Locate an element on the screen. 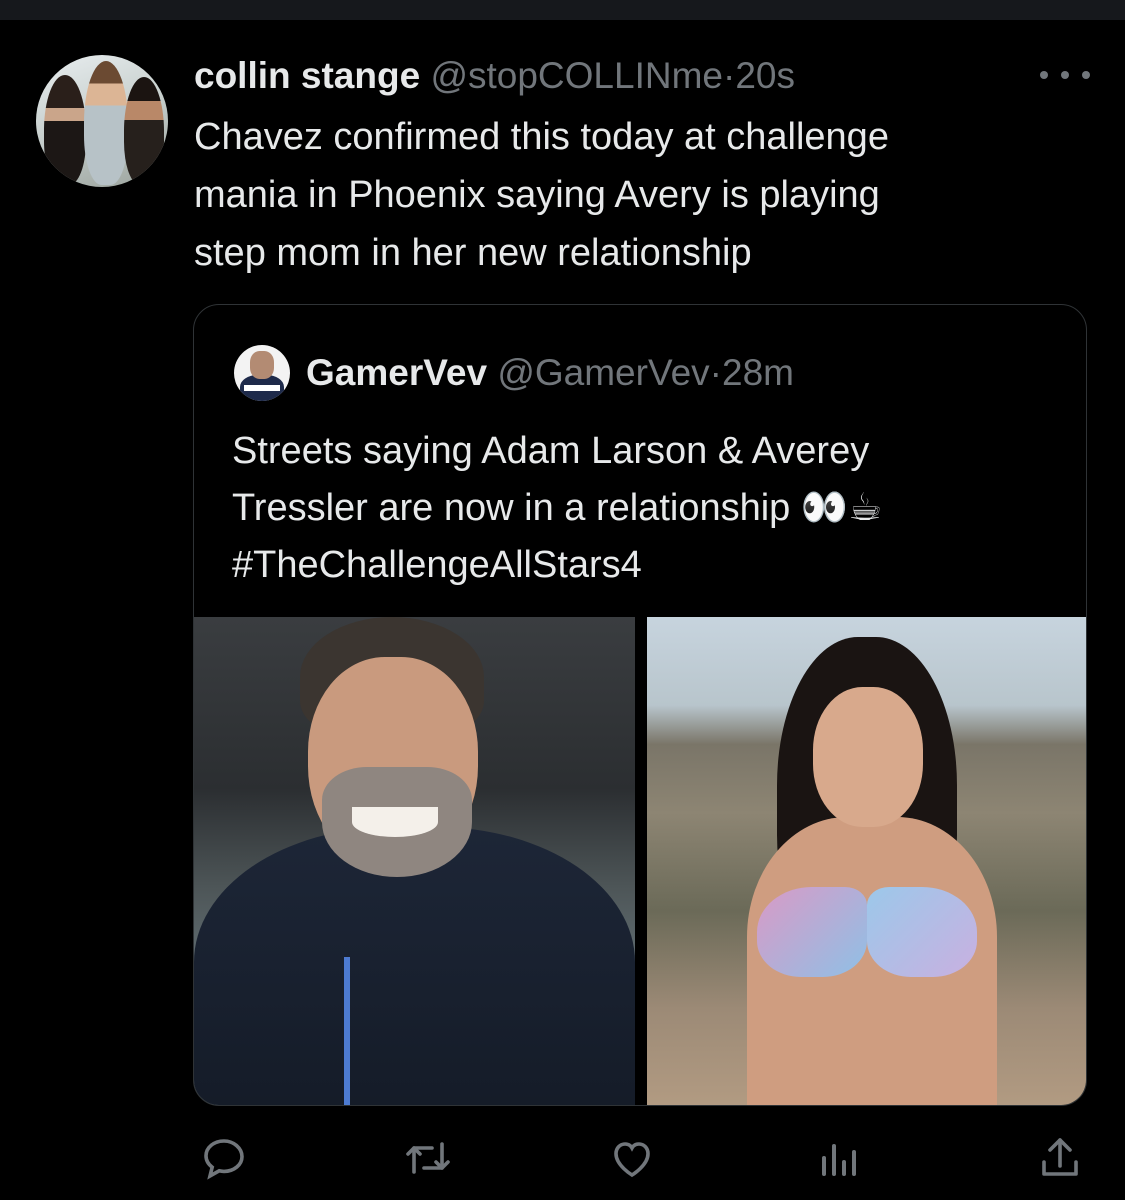 This screenshot has height=1200, width=1125. tweet-header: collin stange @stopCOLLINme·20s is located at coordinates (494, 76).